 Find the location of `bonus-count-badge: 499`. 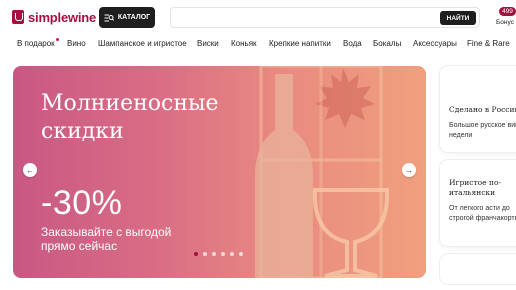

bonus-count-badge: 499 is located at coordinates (507, 11).